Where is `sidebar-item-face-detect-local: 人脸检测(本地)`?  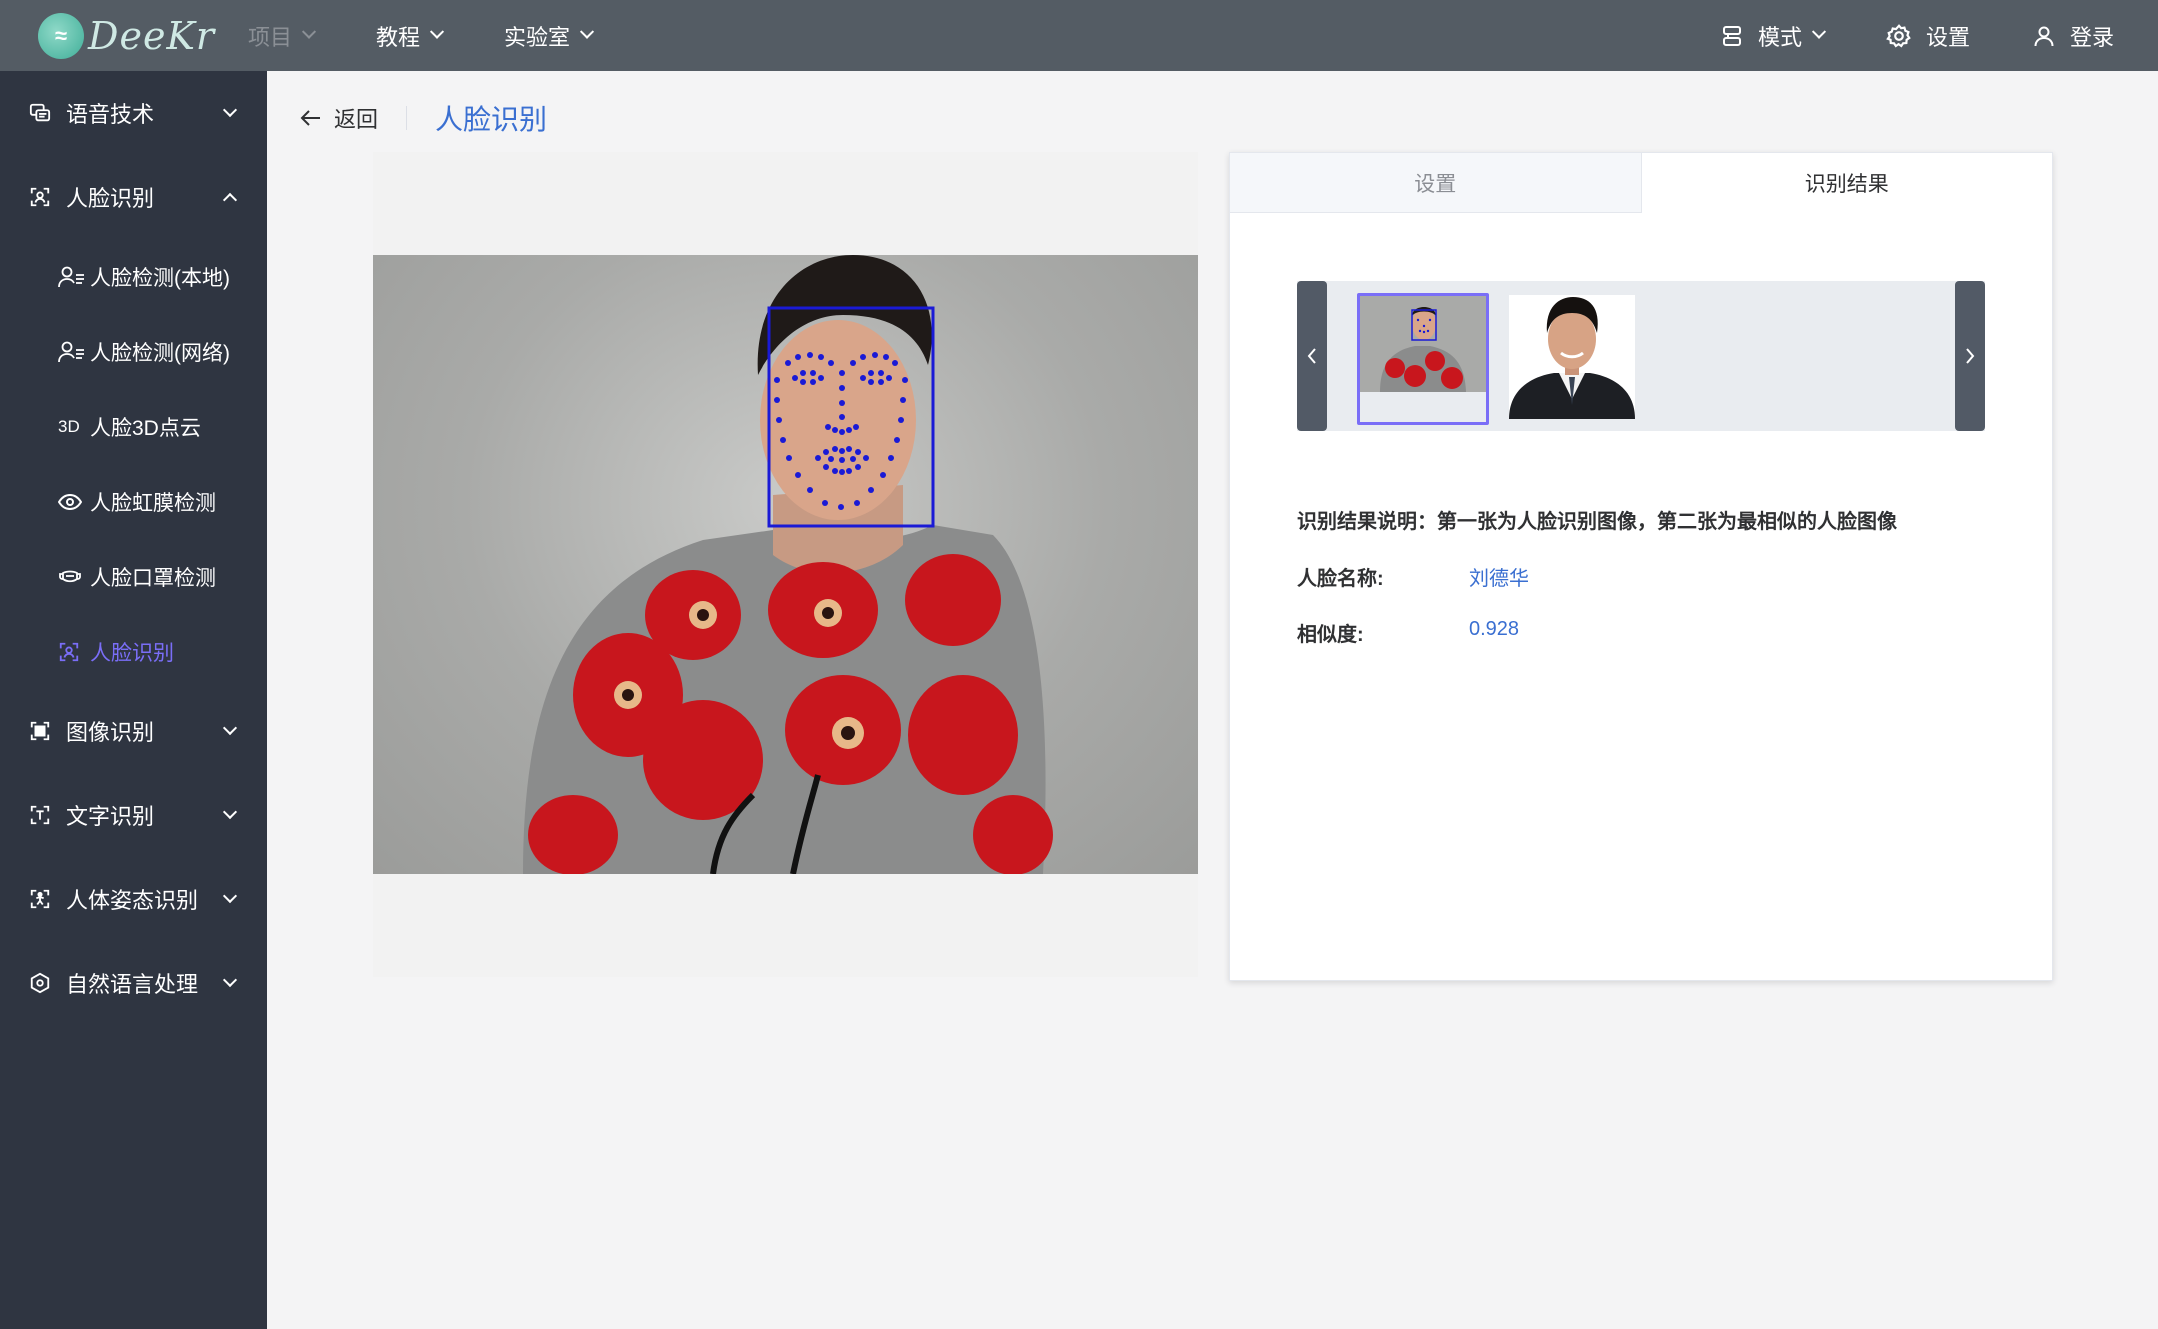
sidebar-item-face-detect-local: 人脸检测(本地) is located at coordinates (133, 276).